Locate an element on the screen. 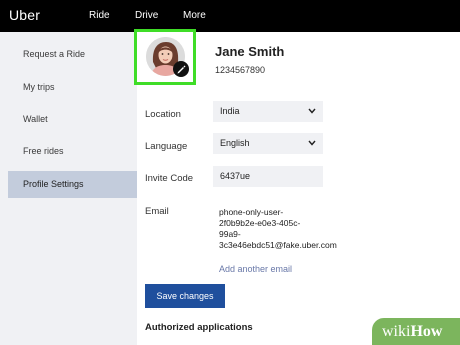 Image resolution: width=460 pixels, height=345 pixels. language-label: Language is located at coordinates (166, 146).